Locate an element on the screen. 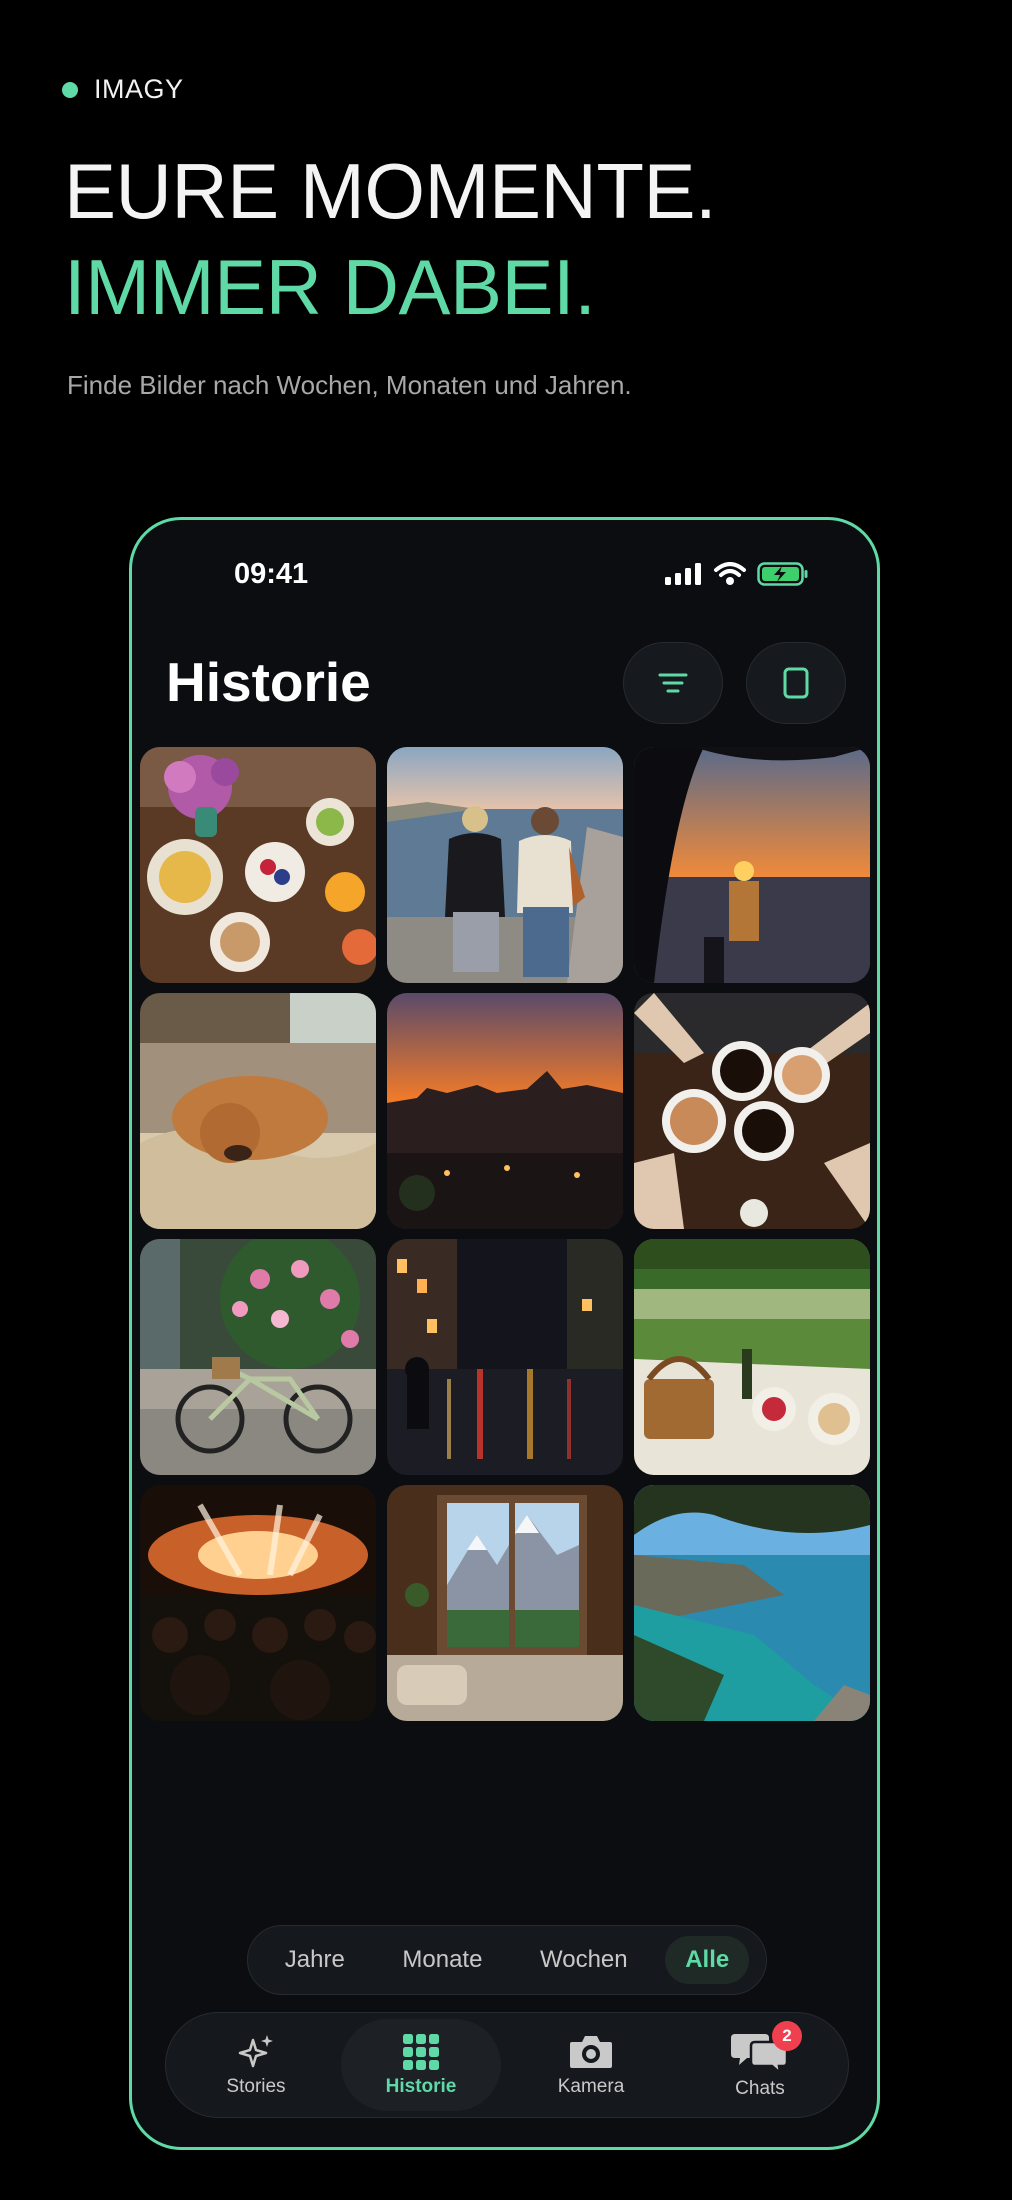  brand: IMAGY is located at coordinates (123, 89).